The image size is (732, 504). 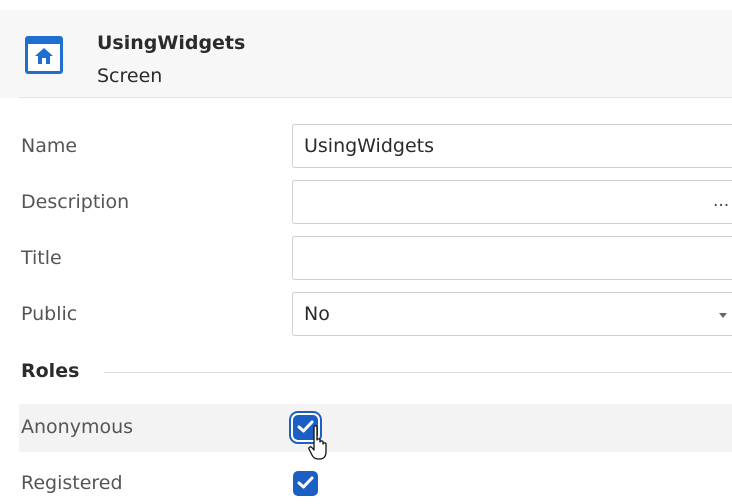 I want to click on role-label-anonymous: Anonymous, so click(x=77, y=427).